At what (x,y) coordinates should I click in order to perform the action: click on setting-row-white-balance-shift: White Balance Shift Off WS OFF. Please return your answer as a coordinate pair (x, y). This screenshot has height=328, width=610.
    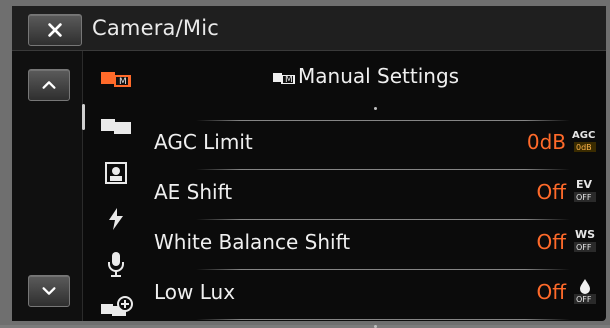
    Looking at the image, I should click on (372, 243).